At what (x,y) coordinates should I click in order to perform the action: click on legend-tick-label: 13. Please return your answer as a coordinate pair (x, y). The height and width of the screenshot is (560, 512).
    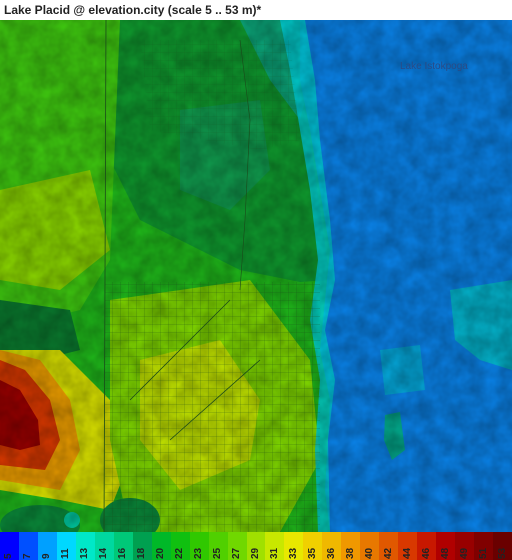
    Looking at the image, I should click on (85, 553).